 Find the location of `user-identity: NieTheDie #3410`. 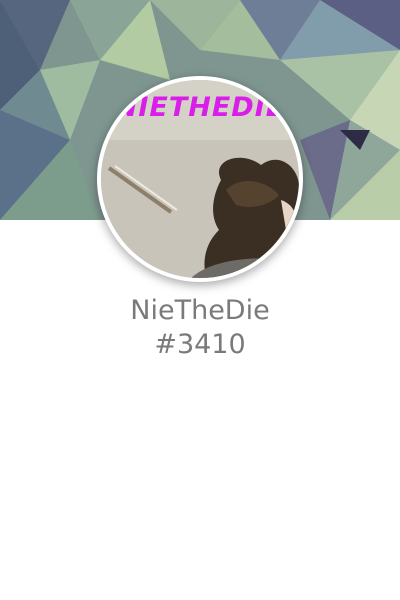

user-identity: NieTheDie #3410 is located at coordinates (200, 328).